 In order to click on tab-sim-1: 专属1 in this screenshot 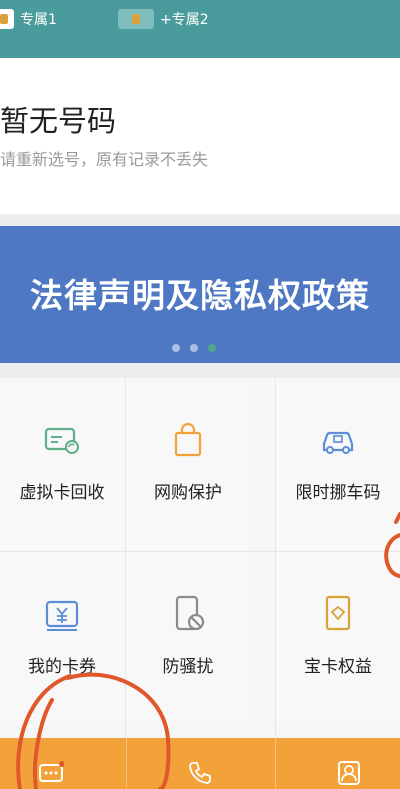, I will do `click(28, 19)`.